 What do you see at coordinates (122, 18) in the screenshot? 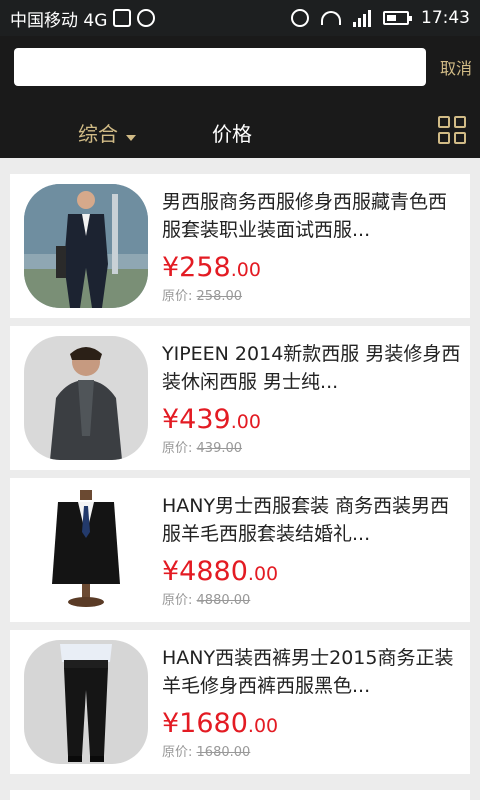
I see `image-icon` at bounding box center [122, 18].